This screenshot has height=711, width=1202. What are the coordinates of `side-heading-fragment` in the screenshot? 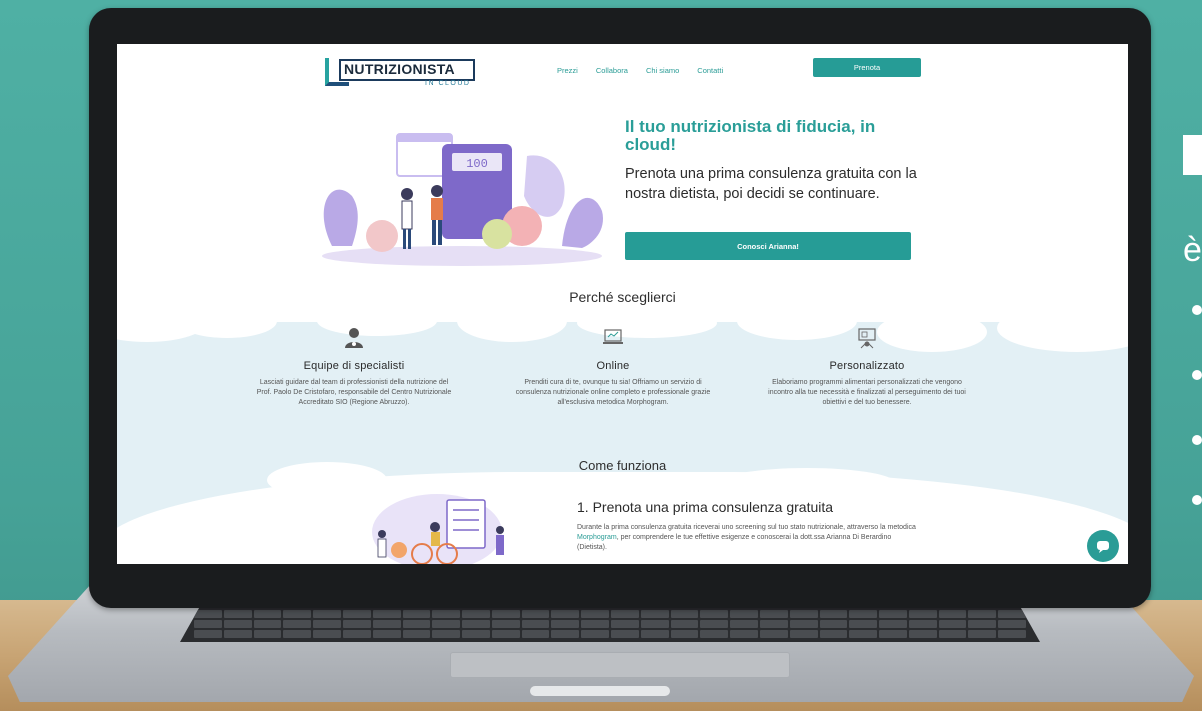 It's located at (1192, 155).